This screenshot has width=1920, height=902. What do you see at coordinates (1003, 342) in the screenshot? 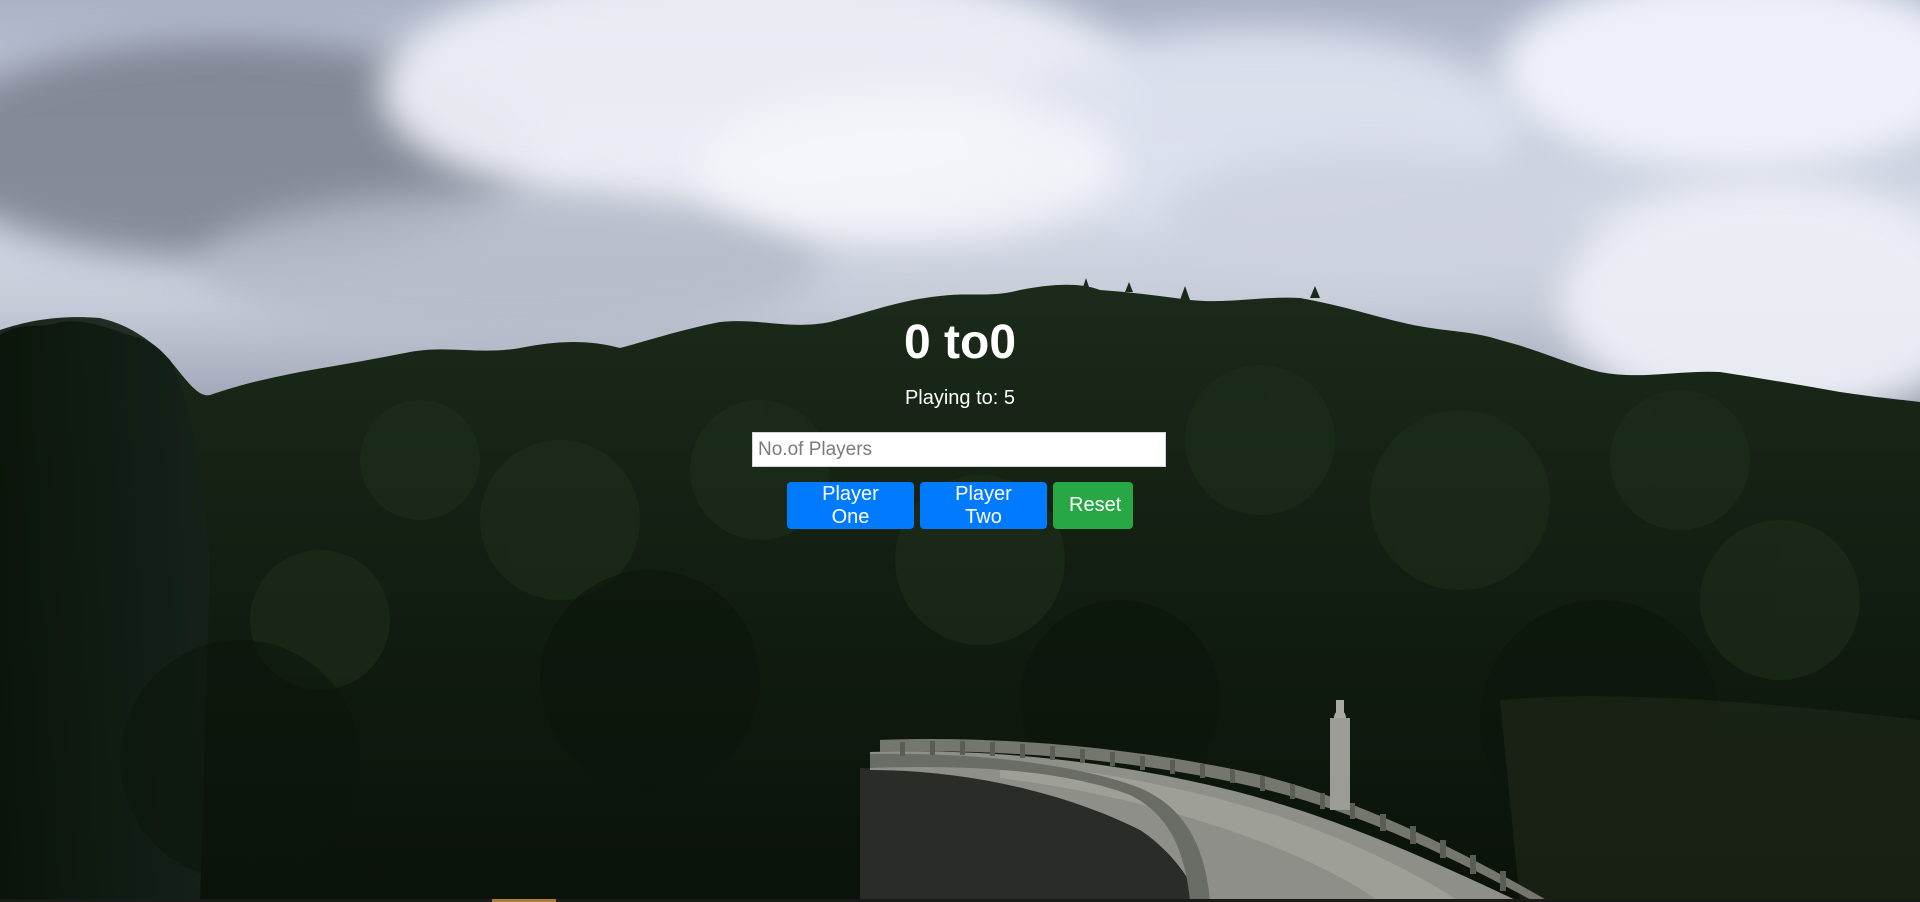
I see `player-two-score: 0` at bounding box center [1003, 342].